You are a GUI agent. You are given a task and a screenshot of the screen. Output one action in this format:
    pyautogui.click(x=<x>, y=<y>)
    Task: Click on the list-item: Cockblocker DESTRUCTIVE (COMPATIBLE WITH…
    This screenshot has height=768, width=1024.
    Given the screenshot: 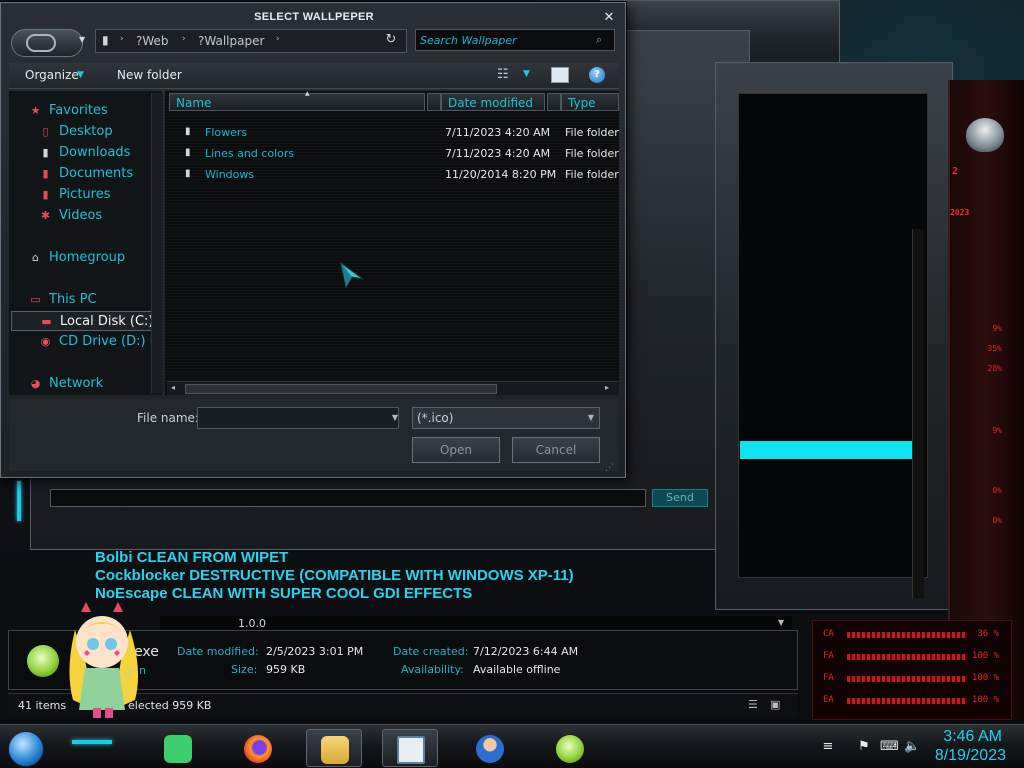 What is the action you would take?
    pyautogui.click(x=375, y=576)
    